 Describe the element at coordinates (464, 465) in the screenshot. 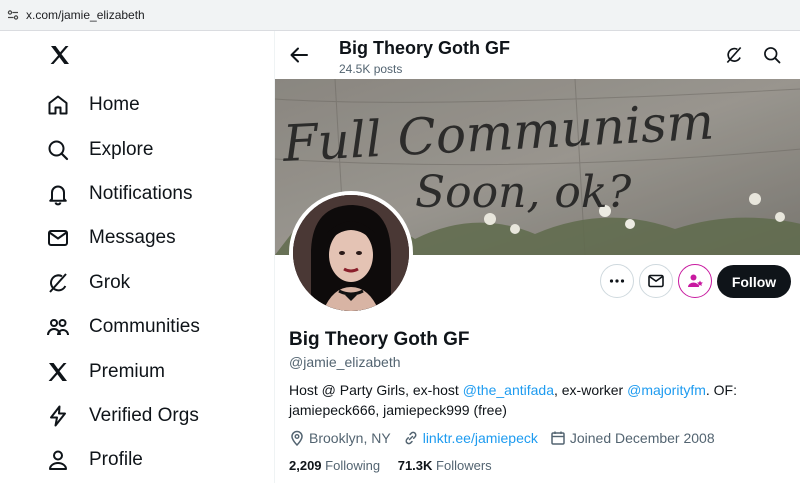

I see `followers-label: Followers` at that location.